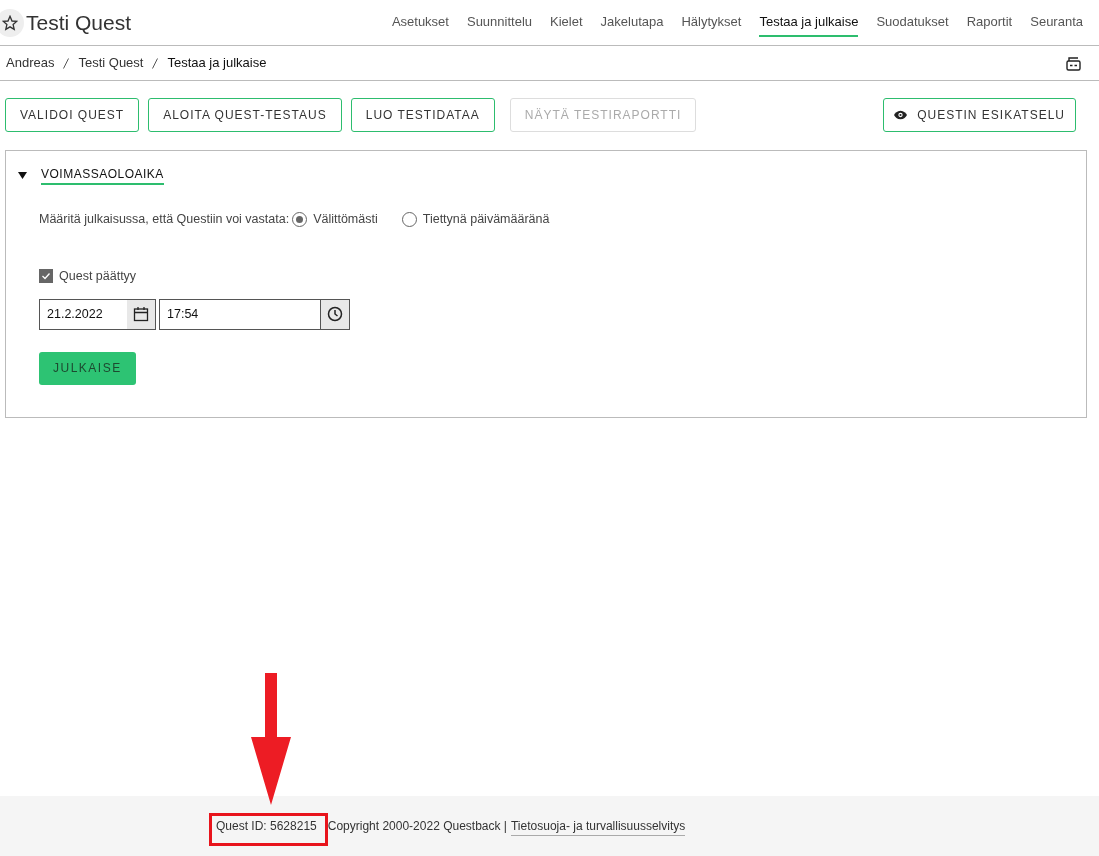  I want to click on copyright-text: Copyright 2000-2022 Questback |, so click(417, 826).